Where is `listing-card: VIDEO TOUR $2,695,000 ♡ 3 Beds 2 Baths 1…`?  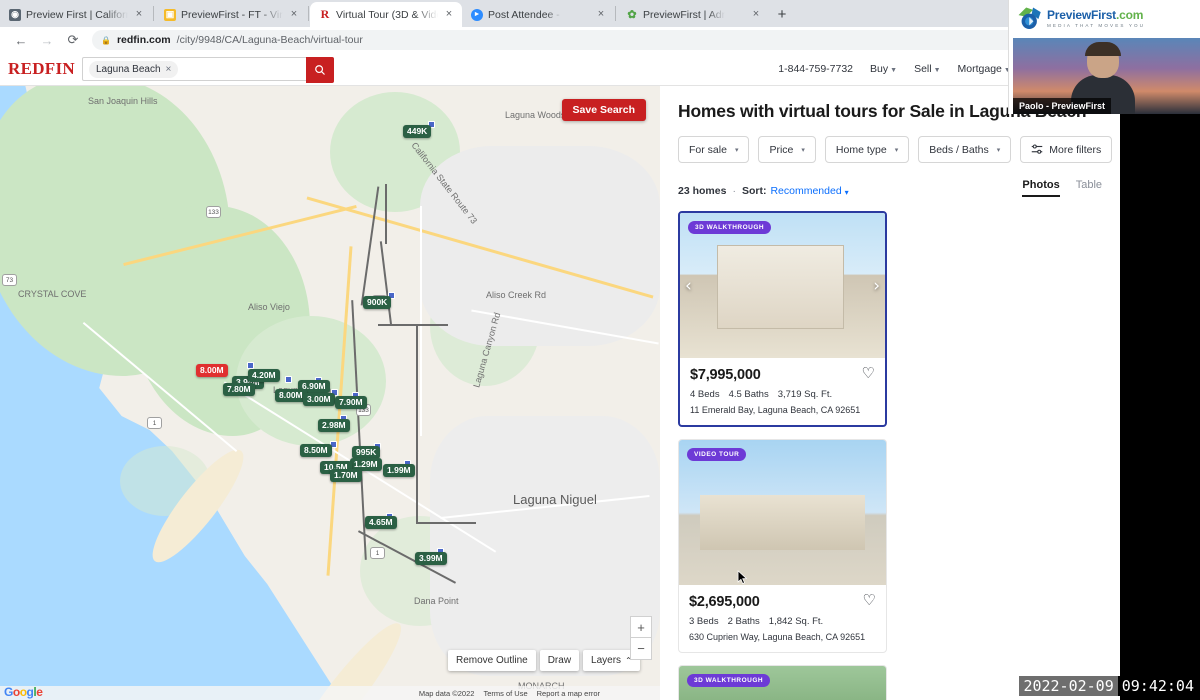
listing-card: VIDEO TOUR $2,695,000 ♡ 3 Beds 2 Baths 1… is located at coordinates (782, 546).